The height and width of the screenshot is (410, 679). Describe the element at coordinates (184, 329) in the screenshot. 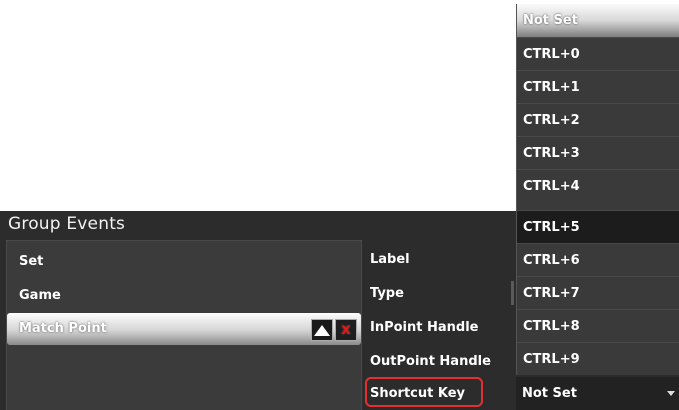

I see `list-item-selected: Match Point x` at that location.